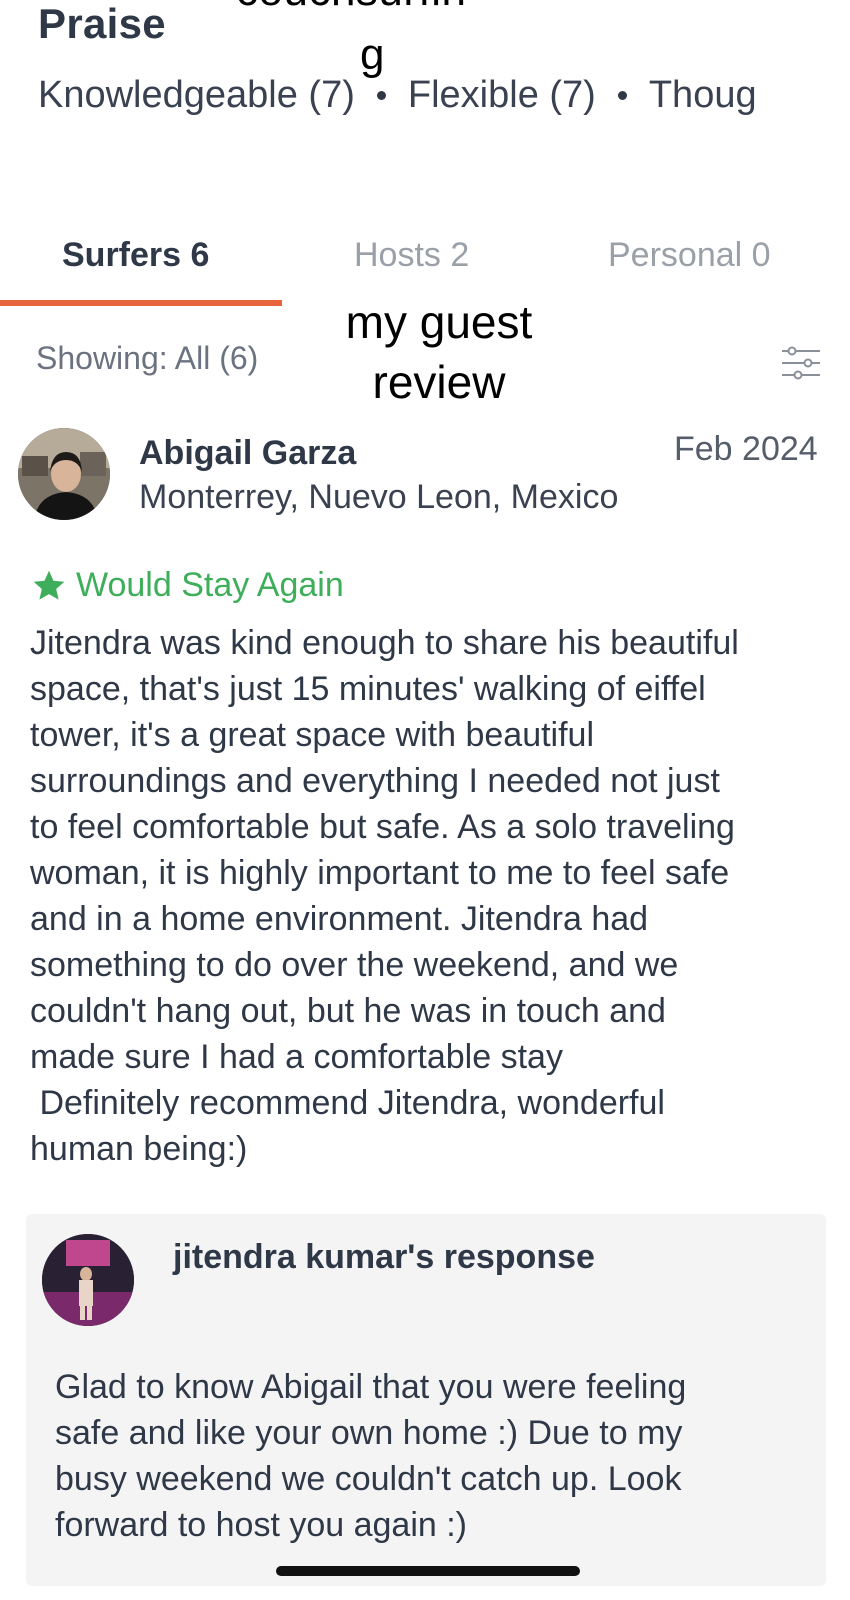 The image size is (850, 1600). What do you see at coordinates (64, 474) in the screenshot?
I see `reviewer-avatar` at bounding box center [64, 474].